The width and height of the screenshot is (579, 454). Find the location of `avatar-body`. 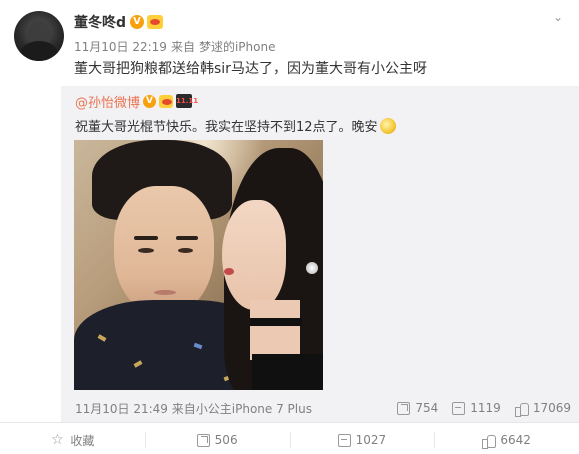

avatar-body is located at coordinates (39, 51).